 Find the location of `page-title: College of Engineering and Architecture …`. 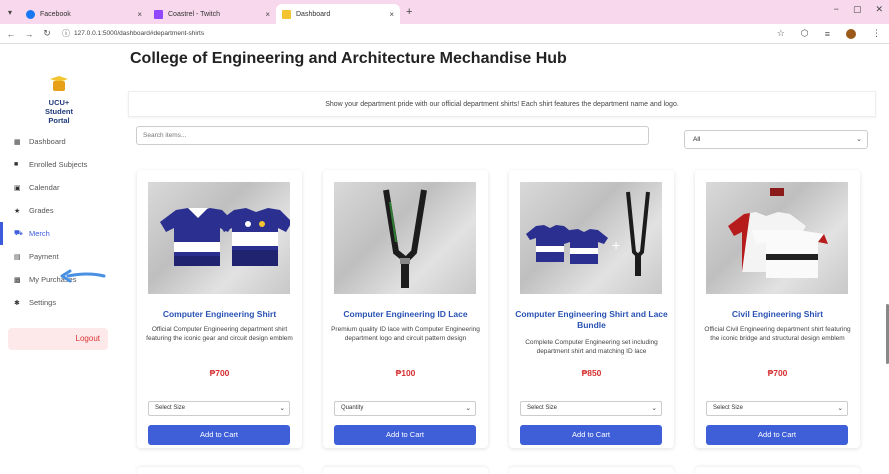

page-title: College of Engineering and Architecture … is located at coordinates (348, 58).